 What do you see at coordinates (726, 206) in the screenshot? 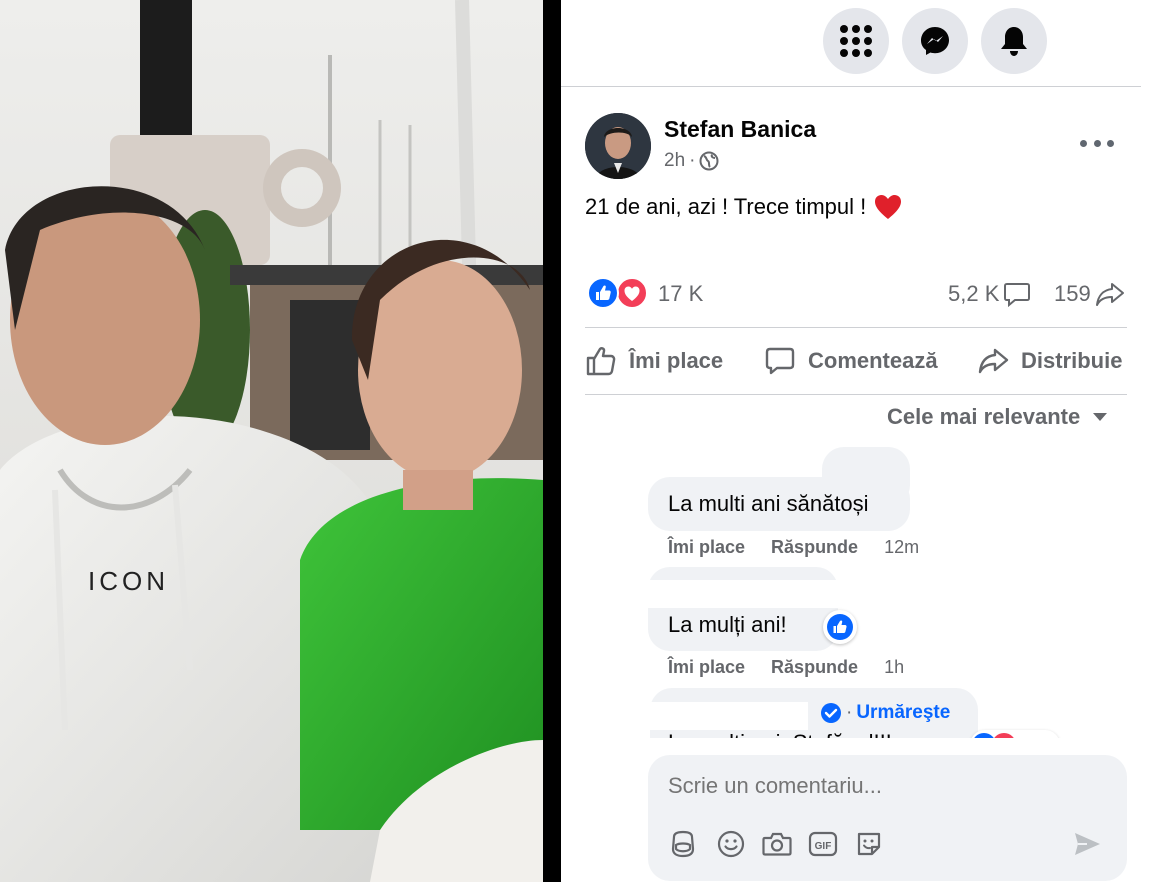
I see `post-message: 21 de ani, azi ! Trece timpul !` at bounding box center [726, 206].